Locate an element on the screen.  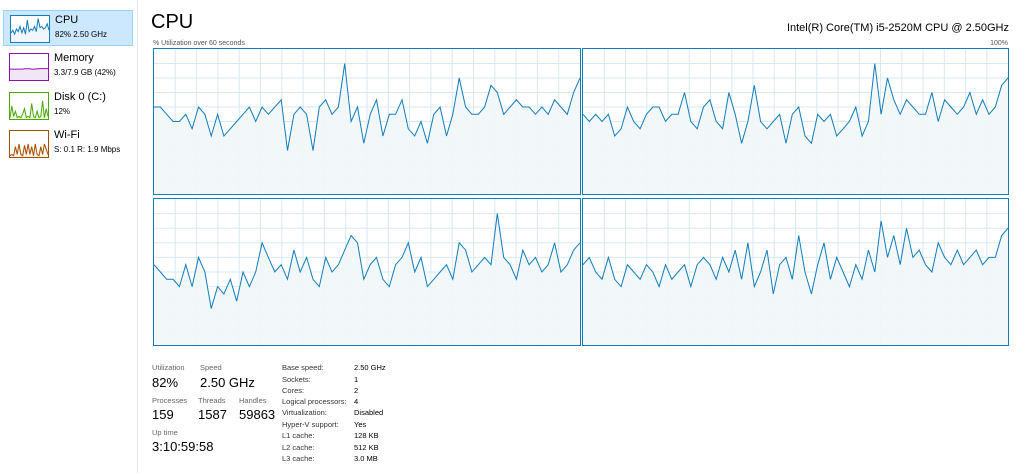
threads-label: Threads is located at coordinates (212, 400).